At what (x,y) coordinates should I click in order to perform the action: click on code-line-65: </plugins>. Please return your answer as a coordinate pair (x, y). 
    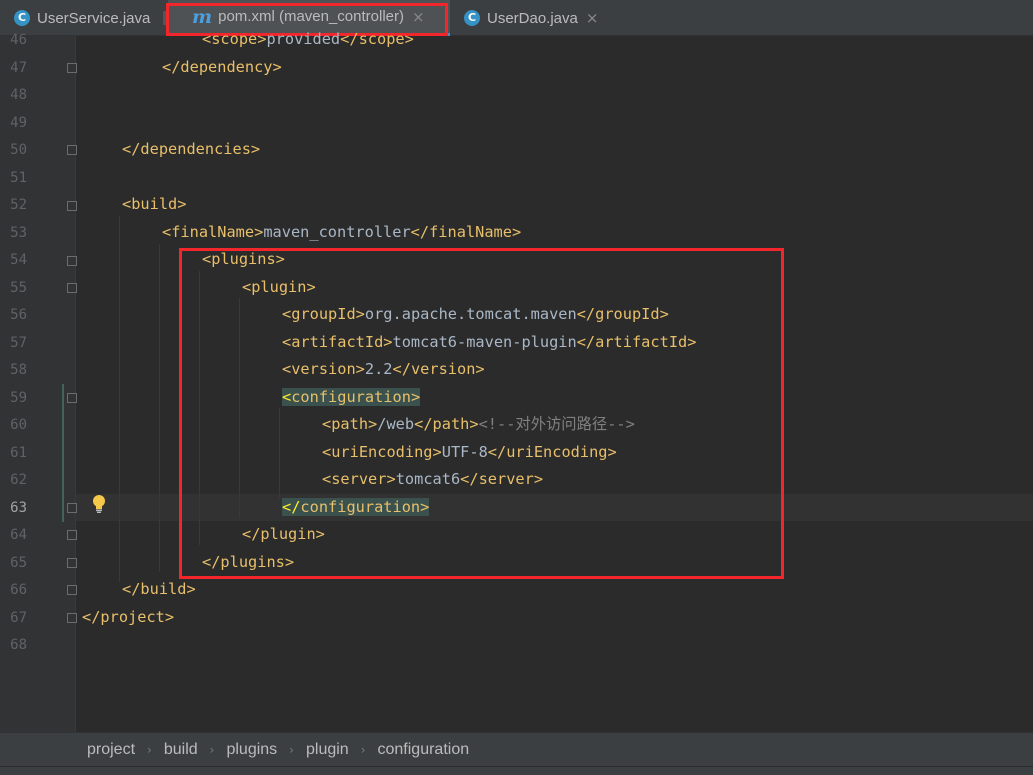
    Looking at the image, I should click on (248, 562).